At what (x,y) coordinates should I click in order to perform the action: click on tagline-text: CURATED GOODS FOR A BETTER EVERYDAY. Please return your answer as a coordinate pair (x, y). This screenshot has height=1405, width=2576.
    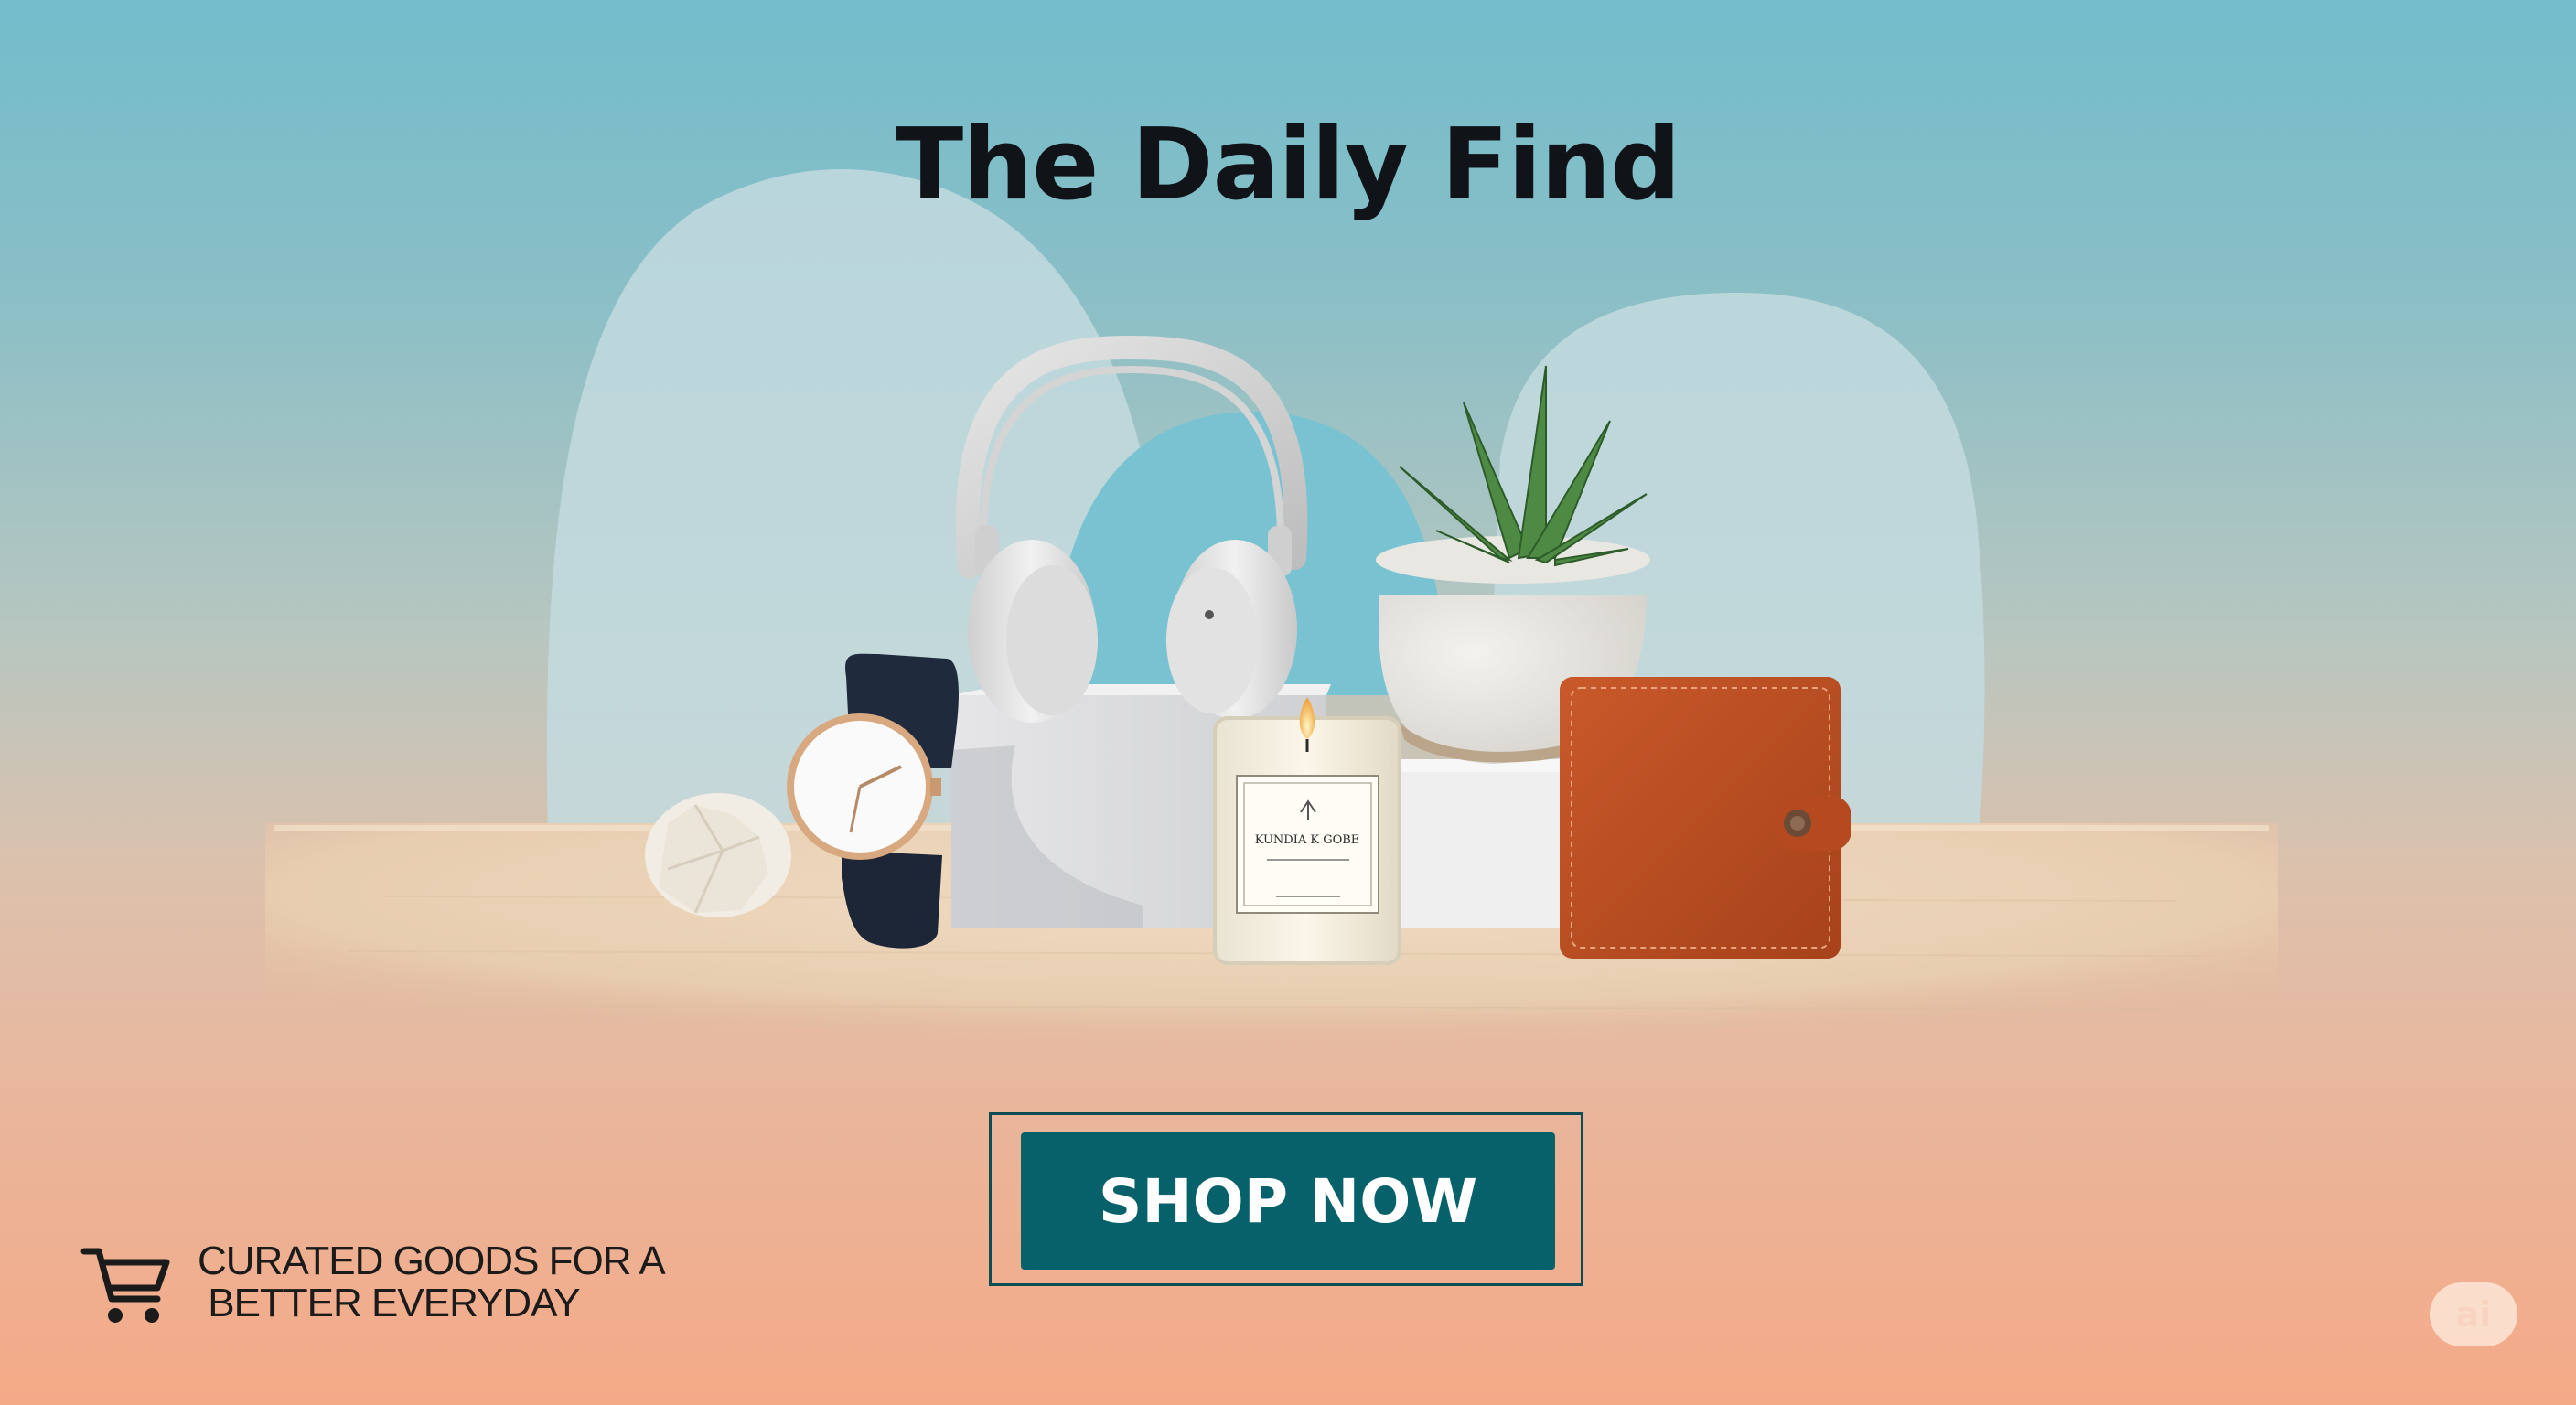
    Looking at the image, I should click on (454, 1282).